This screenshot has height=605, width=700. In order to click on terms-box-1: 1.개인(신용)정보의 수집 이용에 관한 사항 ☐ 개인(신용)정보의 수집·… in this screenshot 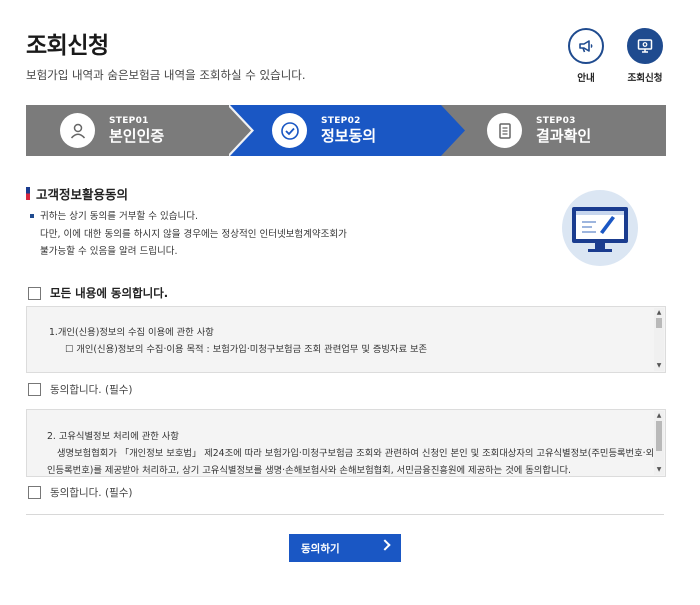, I will do `click(346, 339)`.